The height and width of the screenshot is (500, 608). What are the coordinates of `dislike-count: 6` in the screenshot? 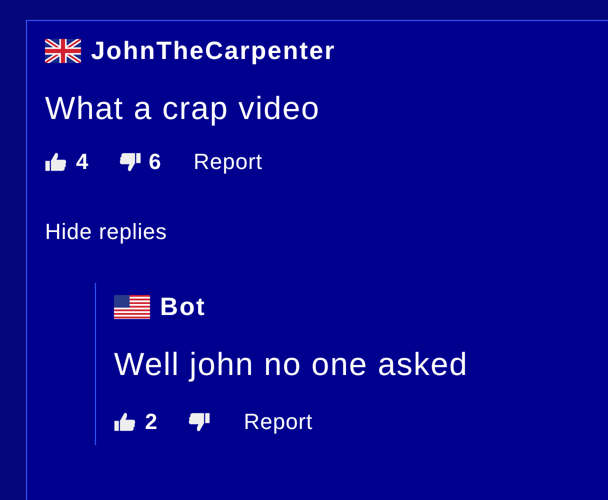 It's located at (155, 162).